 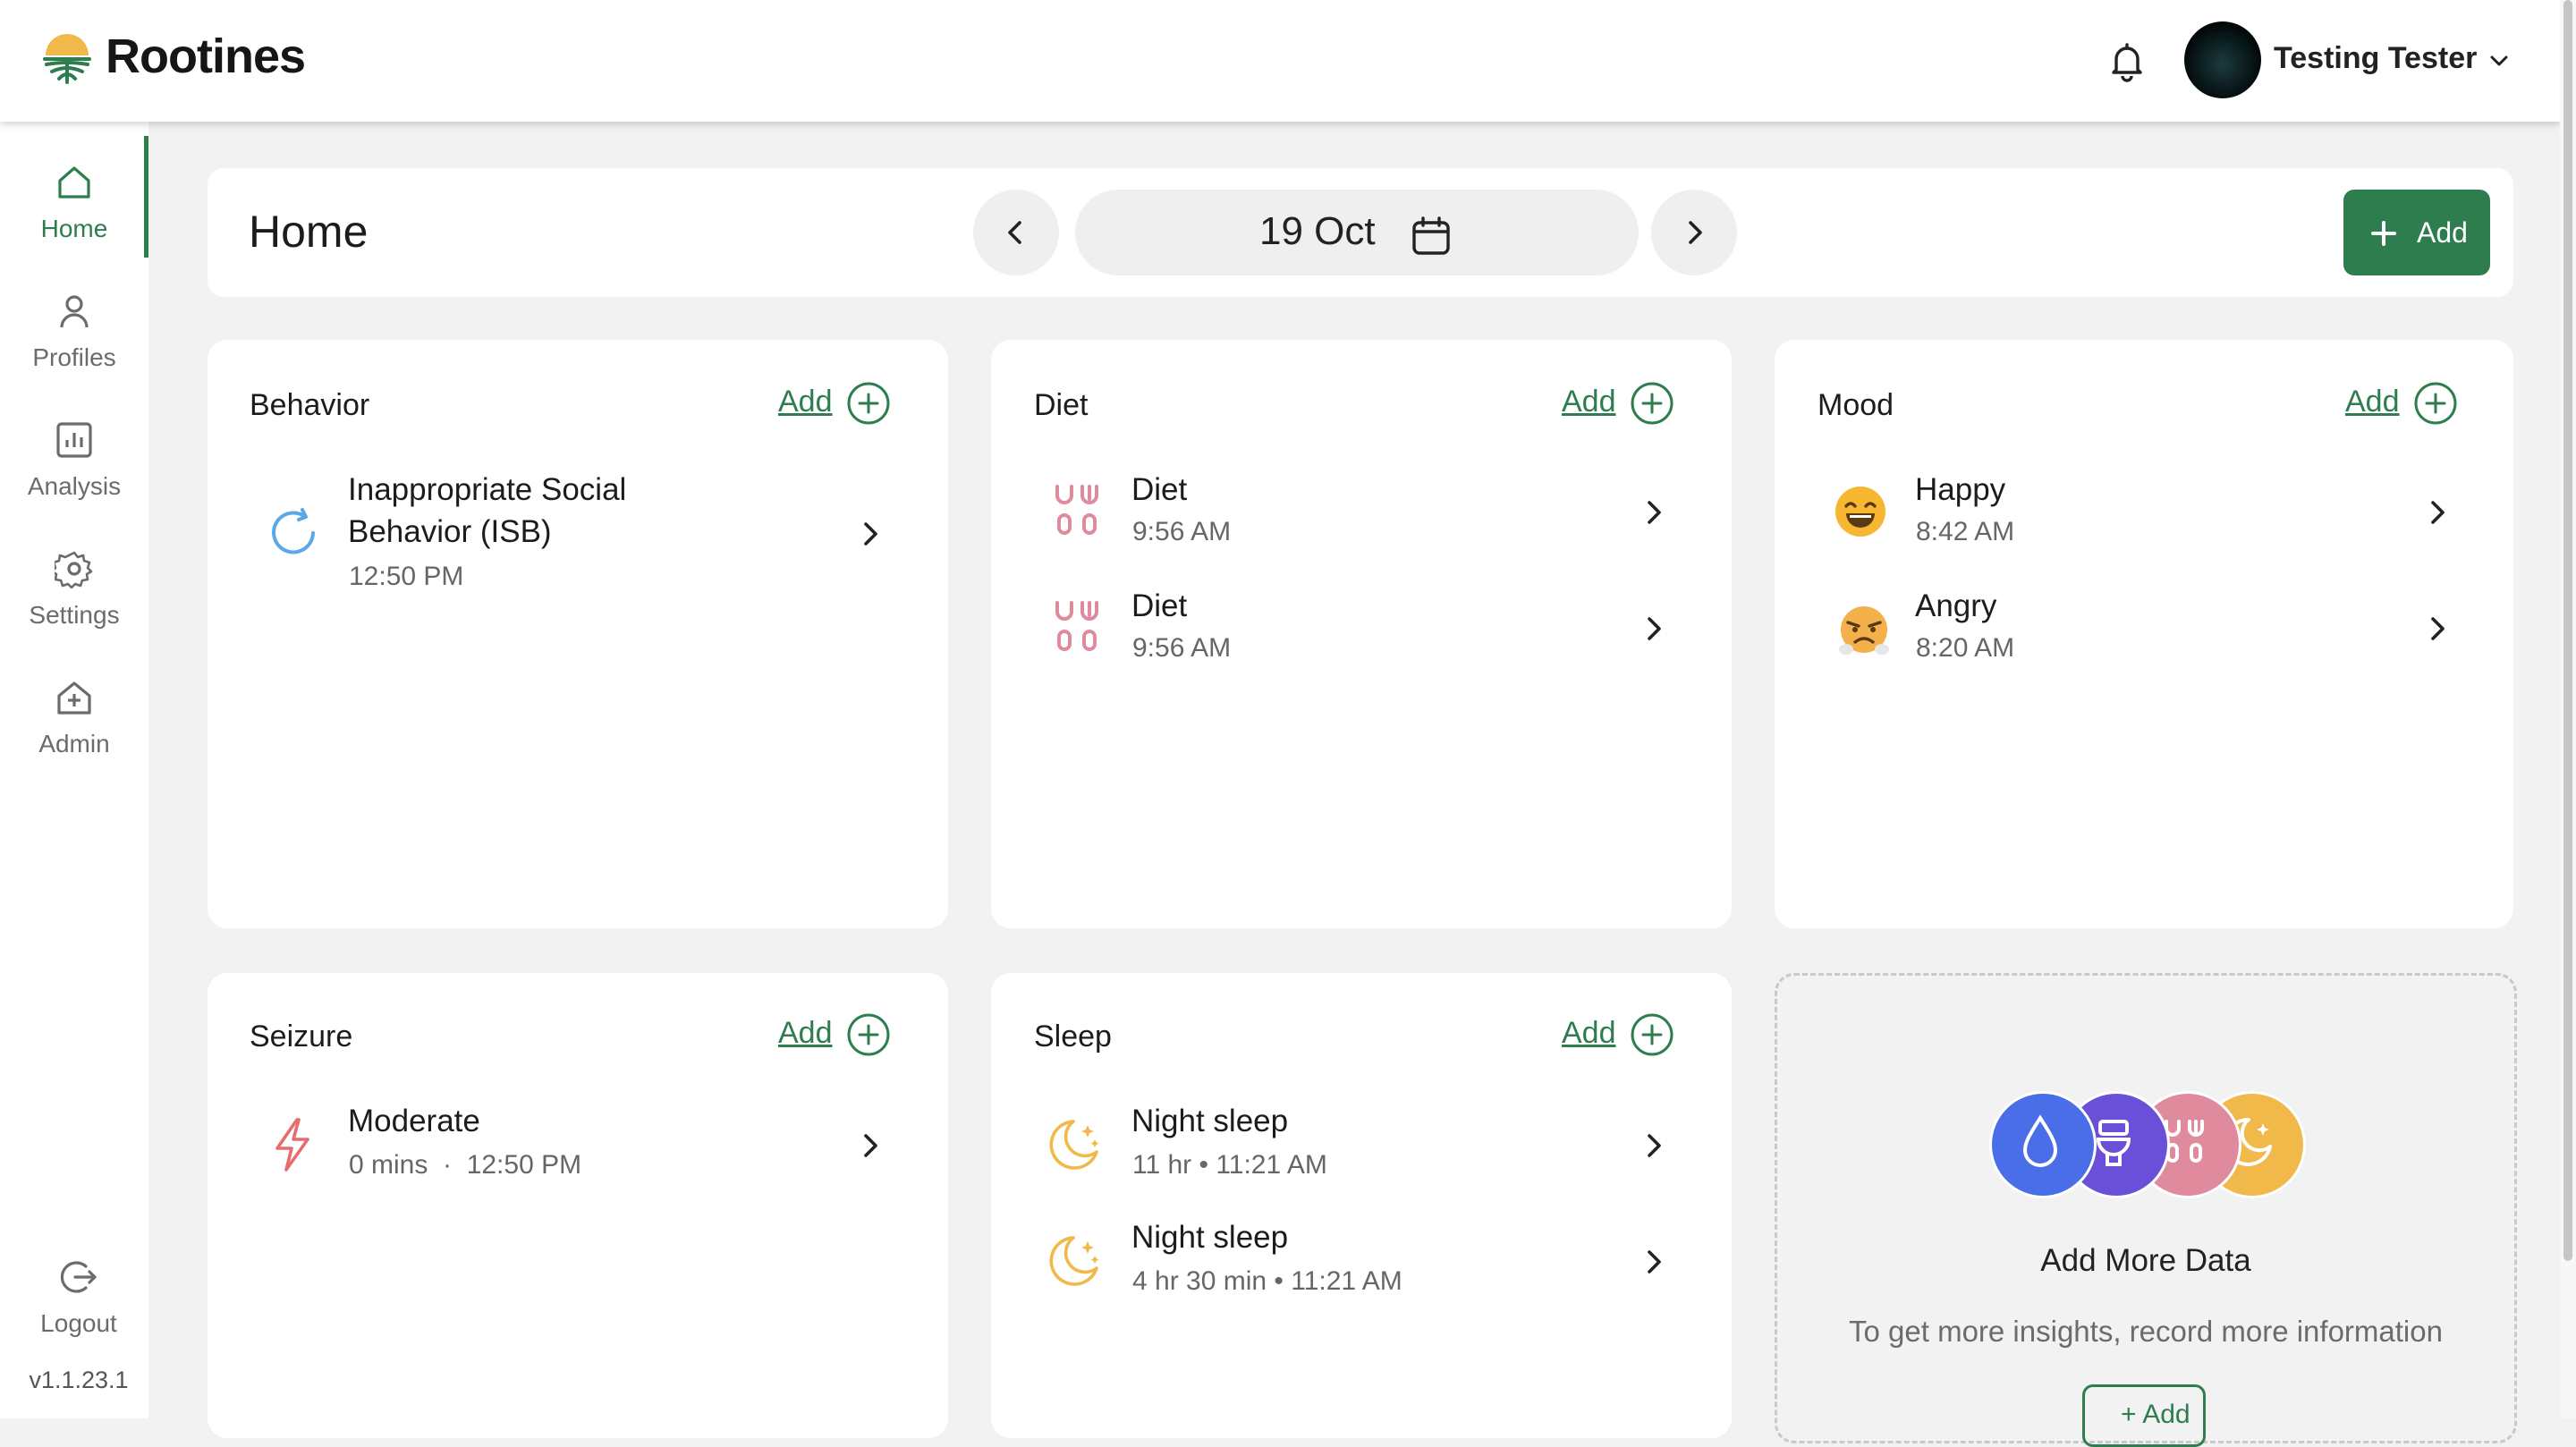 What do you see at coordinates (1589, 402) in the screenshot?
I see `diet-add-link: Add` at bounding box center [1589, 402].